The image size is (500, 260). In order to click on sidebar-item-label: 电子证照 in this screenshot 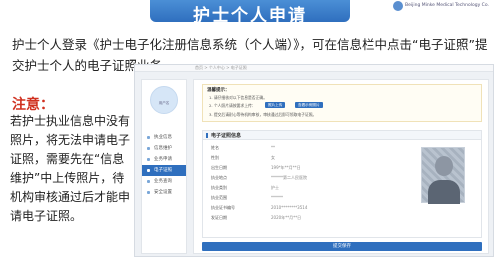, I will do `click(163, 170)`.